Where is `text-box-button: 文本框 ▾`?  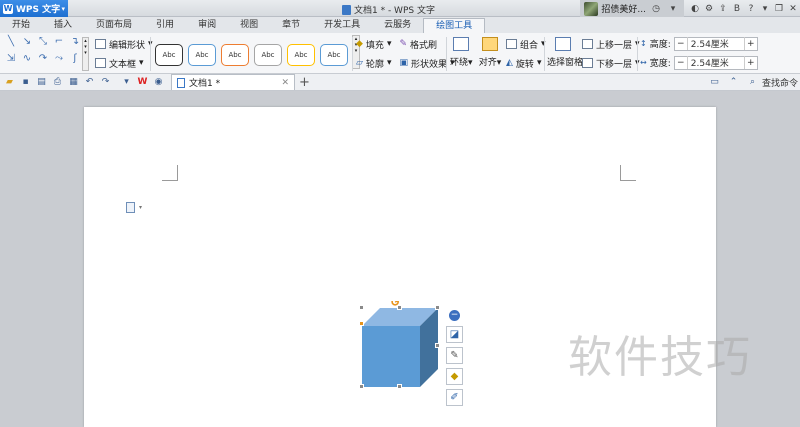 text-box-button: 文本框 ▾ is located at coordinates (124, 63).